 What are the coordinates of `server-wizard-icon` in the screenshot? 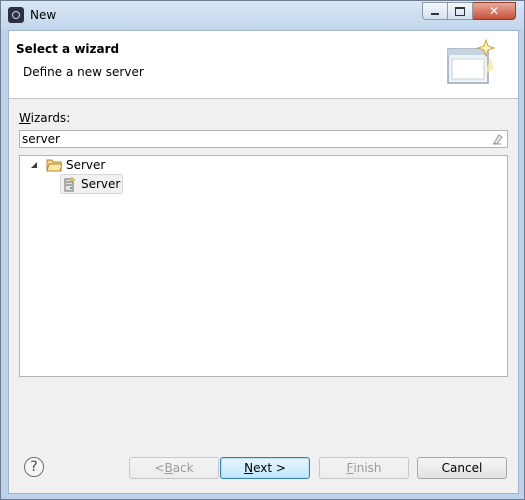 It's located at (70, 184).